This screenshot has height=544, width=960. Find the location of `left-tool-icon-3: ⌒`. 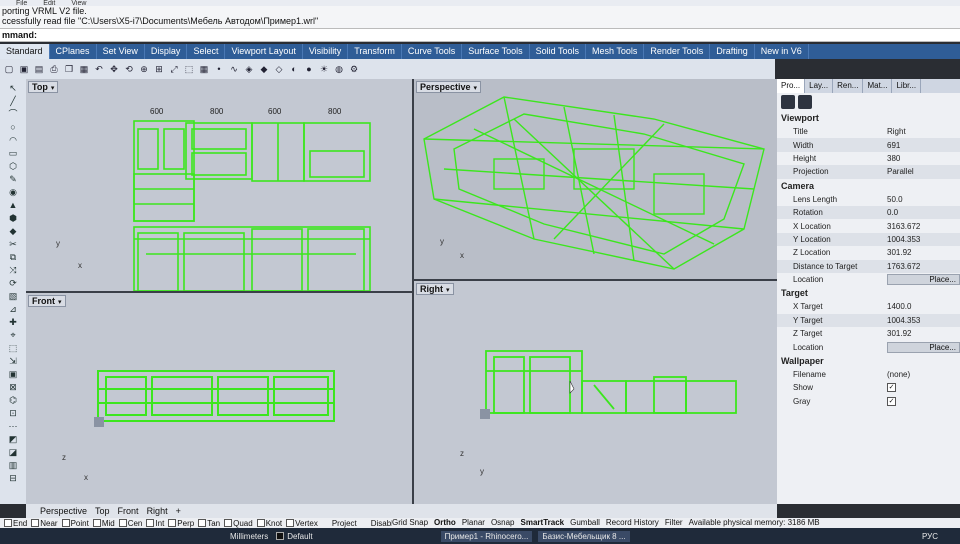

left-tool-icon-3: ⌒ is located at coordinates (13, 114).